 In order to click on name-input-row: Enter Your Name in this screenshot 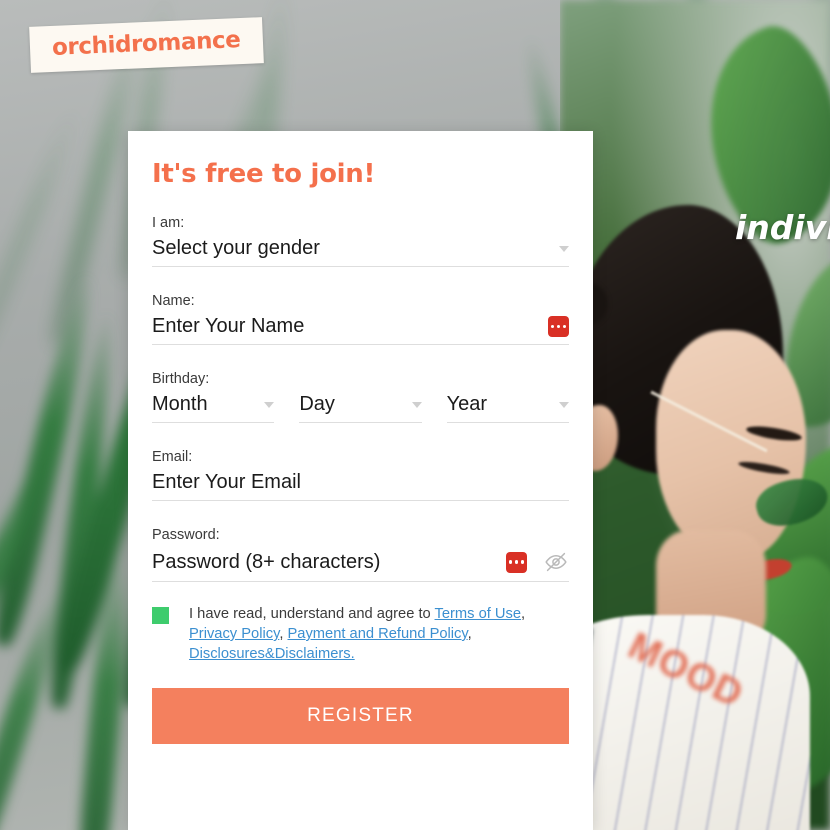, I will do `click(360, 330)`.